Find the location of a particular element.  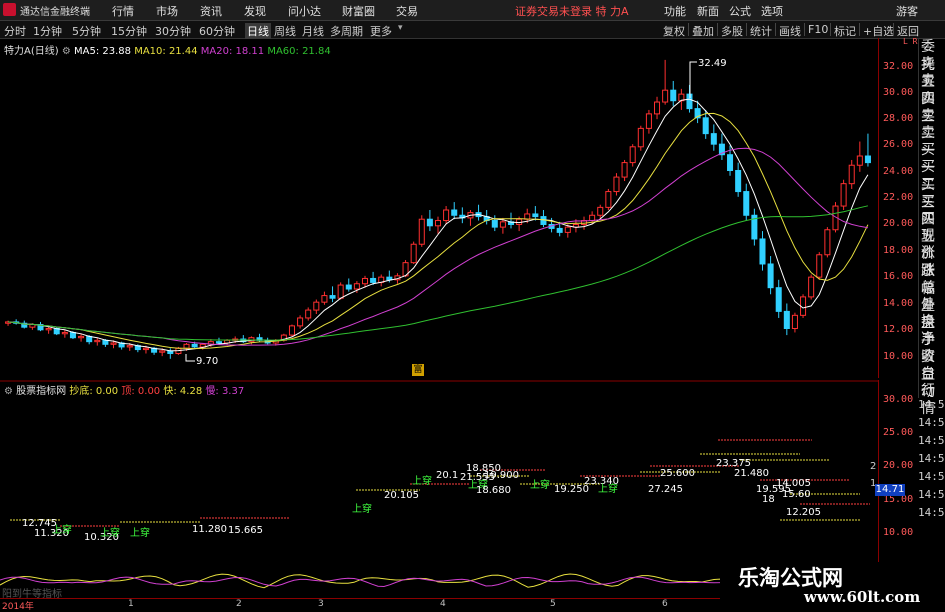

tool-overlay: 叠加 is located at coordinates (703, 31).